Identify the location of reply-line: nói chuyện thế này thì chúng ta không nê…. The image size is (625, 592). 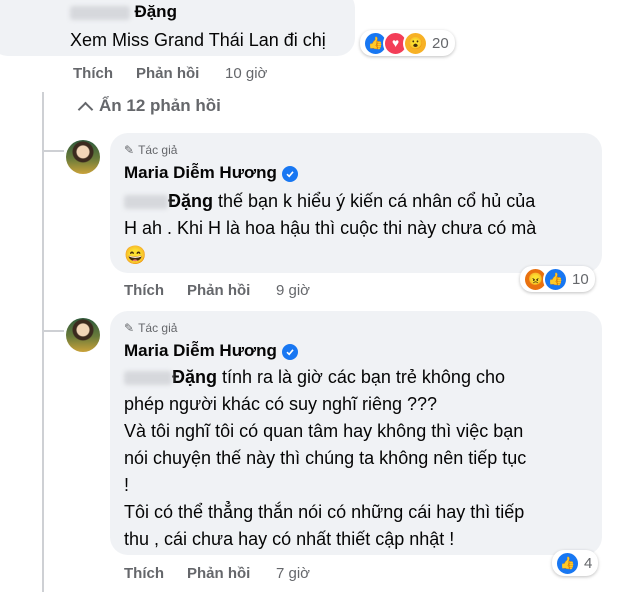
(325, 458).